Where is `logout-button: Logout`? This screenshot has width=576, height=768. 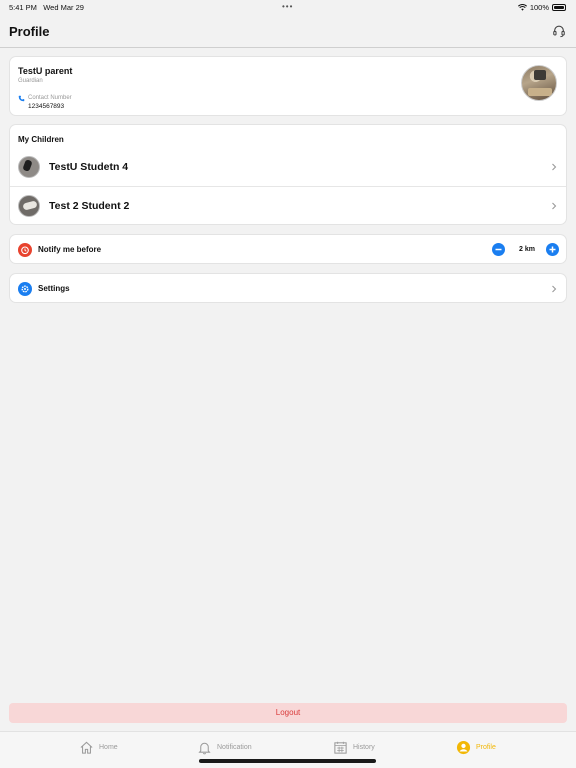 logout-button: Logout is located at coordinates (288, 713).